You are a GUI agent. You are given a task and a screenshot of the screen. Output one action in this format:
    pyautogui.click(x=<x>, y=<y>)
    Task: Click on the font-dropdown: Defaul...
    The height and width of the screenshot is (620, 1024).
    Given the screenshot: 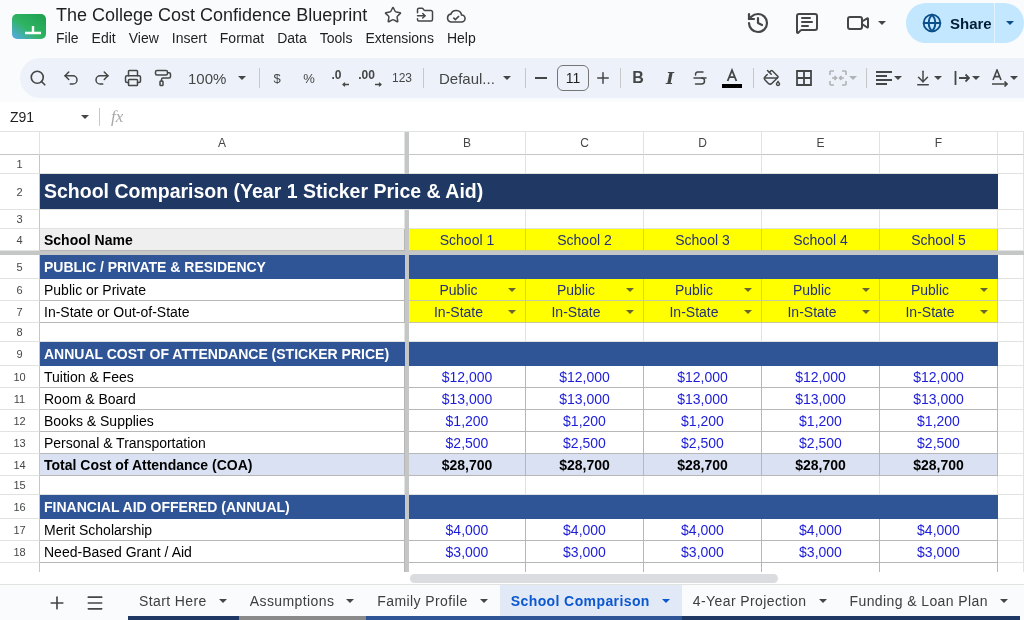 What is the action you would take?
    pyautogui.click(x=474, y=78)
    